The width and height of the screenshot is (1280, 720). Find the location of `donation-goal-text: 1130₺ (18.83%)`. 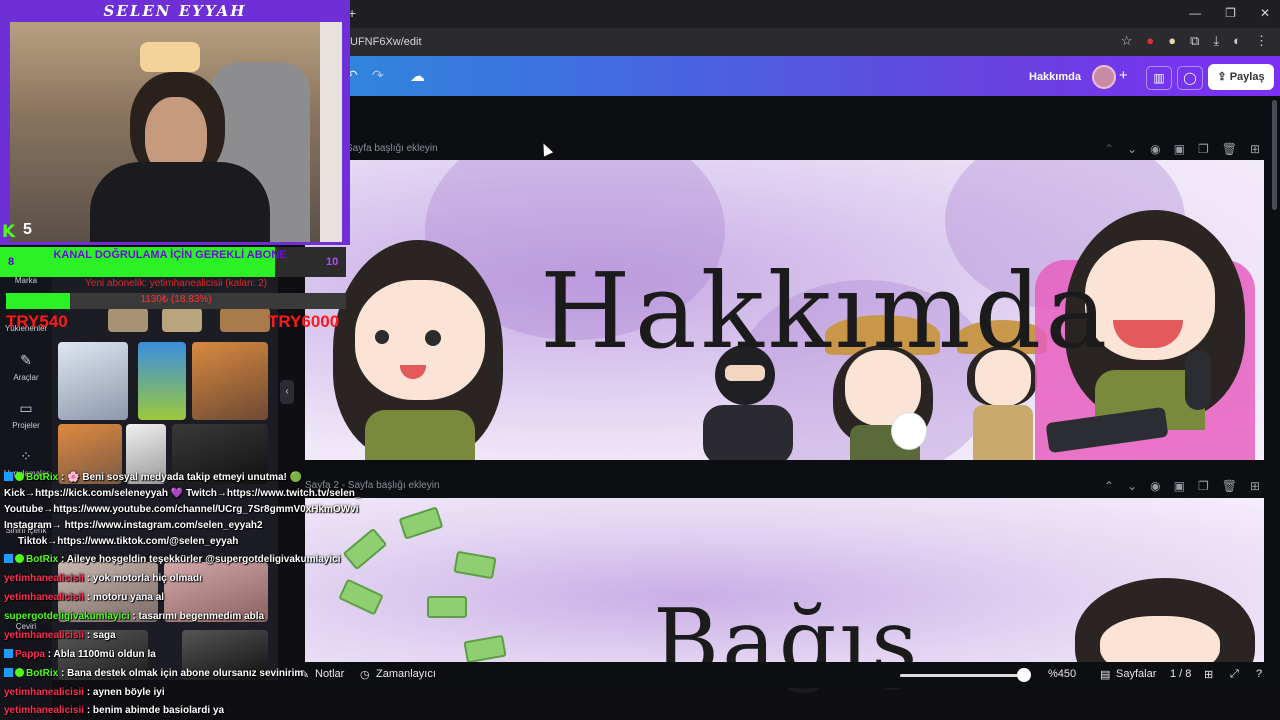

donation-goal-text: 1130₺ (18.83%) is located at coordinates (176, 299).